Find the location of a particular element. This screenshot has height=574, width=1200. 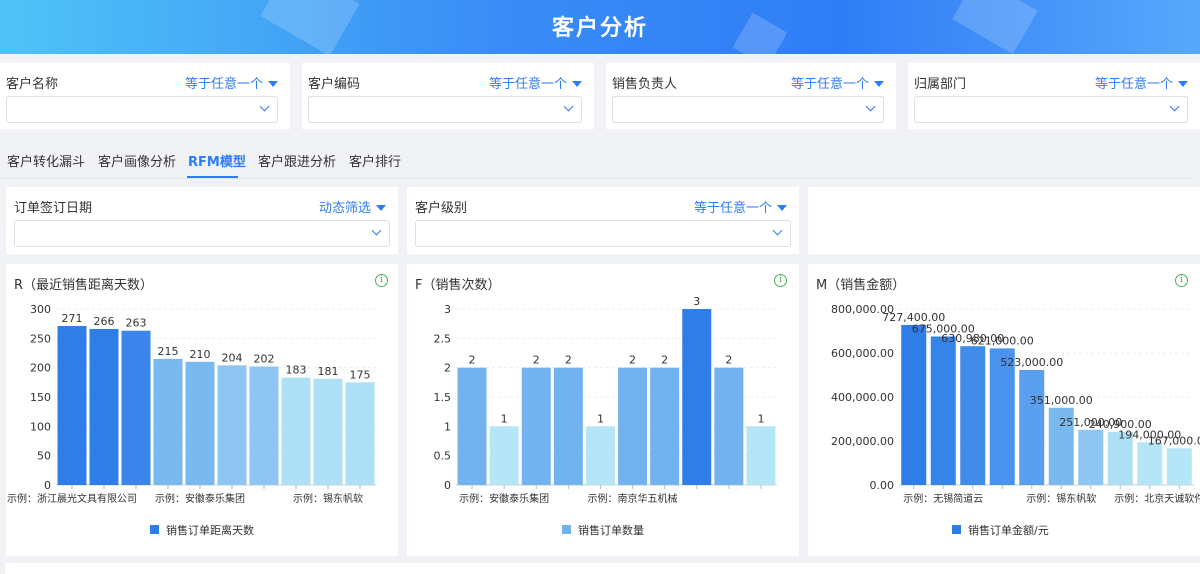

y-tick-label: 600,000.00 is located at coordinates (862, 353).